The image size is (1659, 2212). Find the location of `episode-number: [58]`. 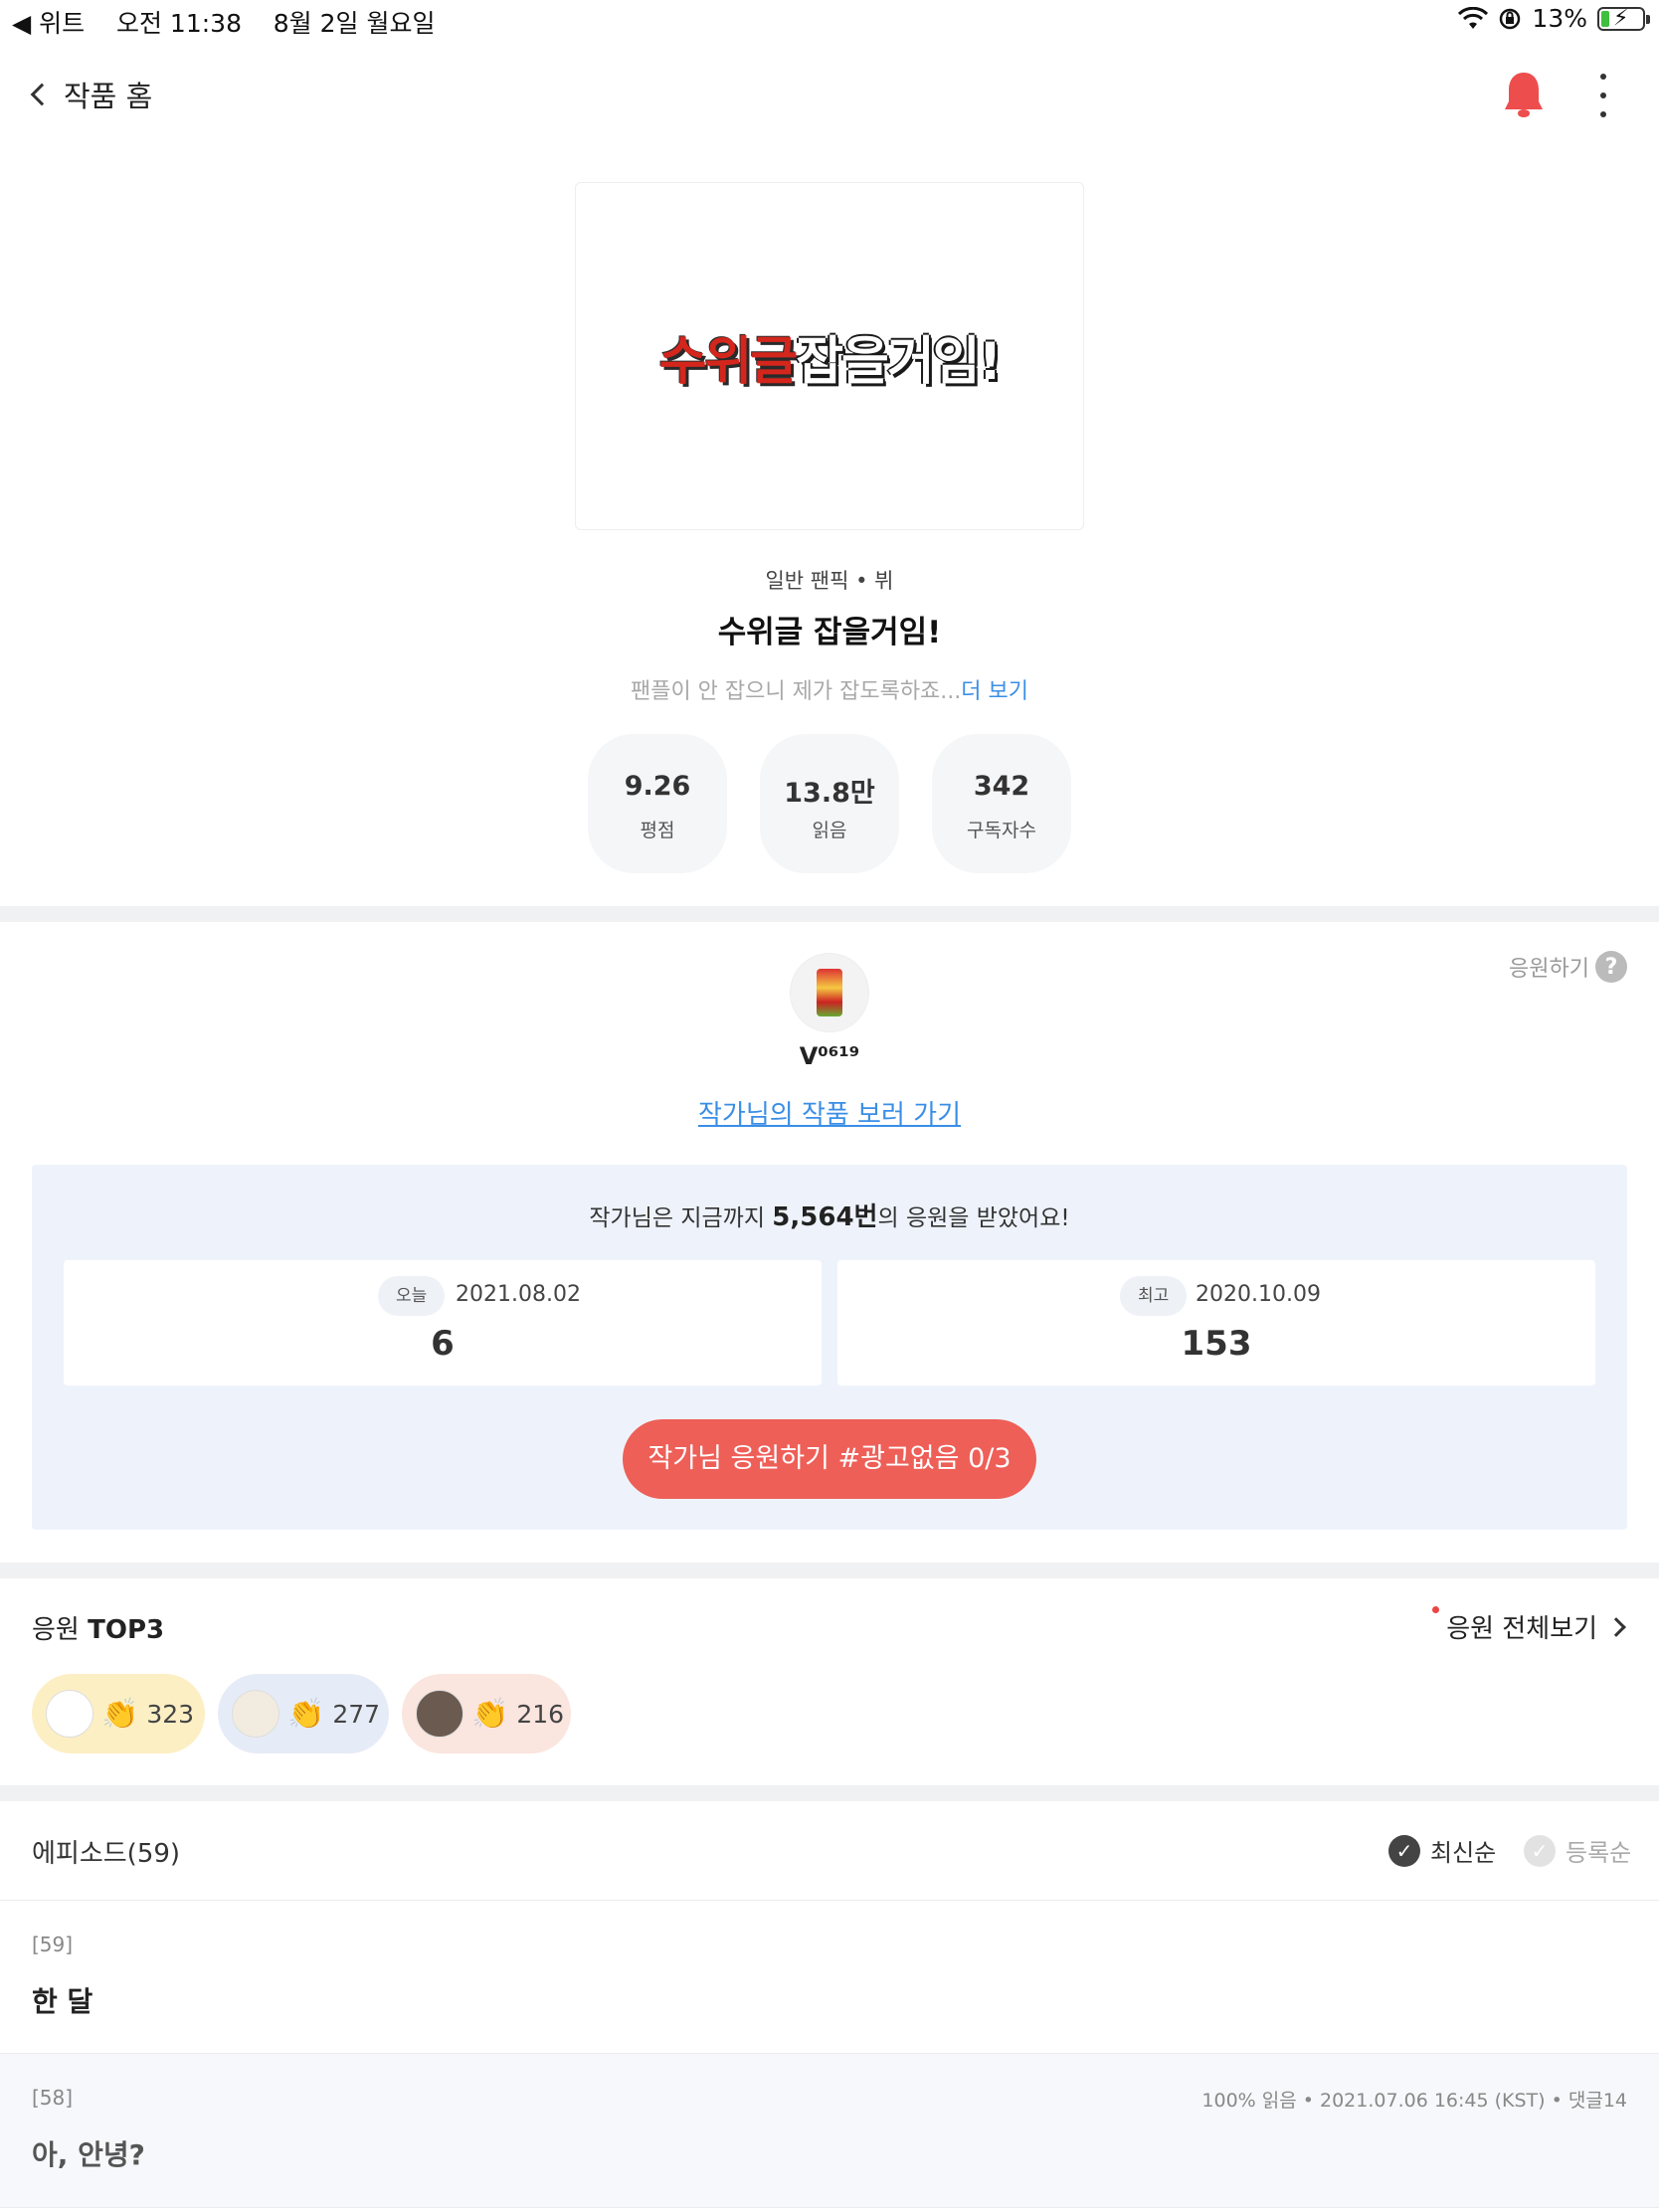

episode-number: [58] is located at coordinates (53, 2098).